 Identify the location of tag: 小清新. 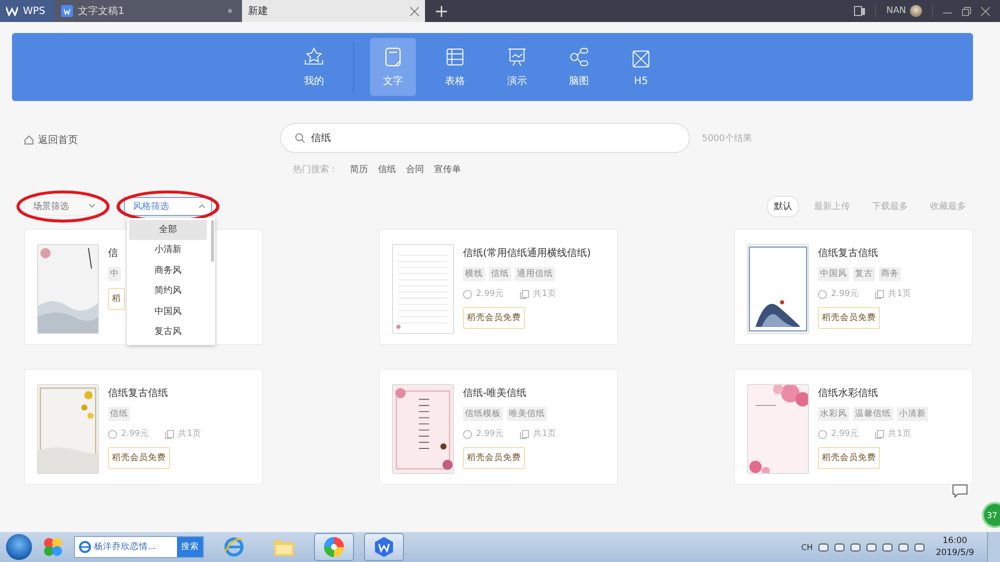
(912, 414).